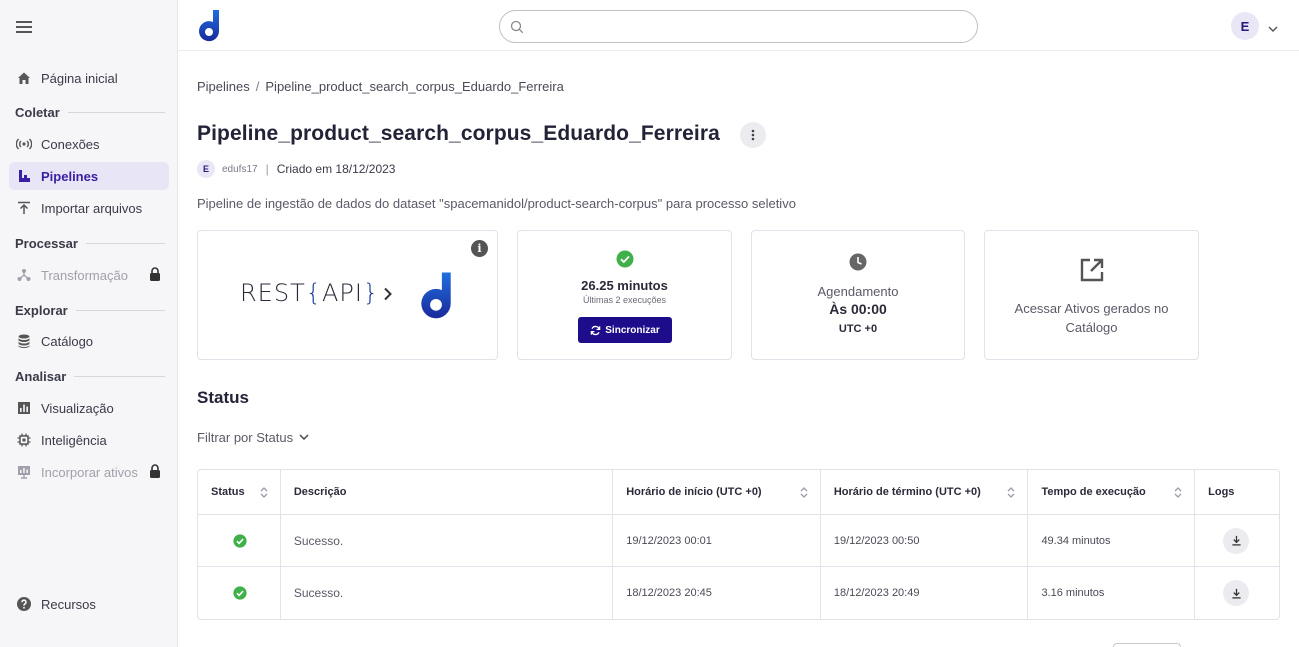 The image size is (1299, 647). What do you see at coordinates (745, 27) in the screenshot?
I see `search-input` at bounding box center [745, 27].